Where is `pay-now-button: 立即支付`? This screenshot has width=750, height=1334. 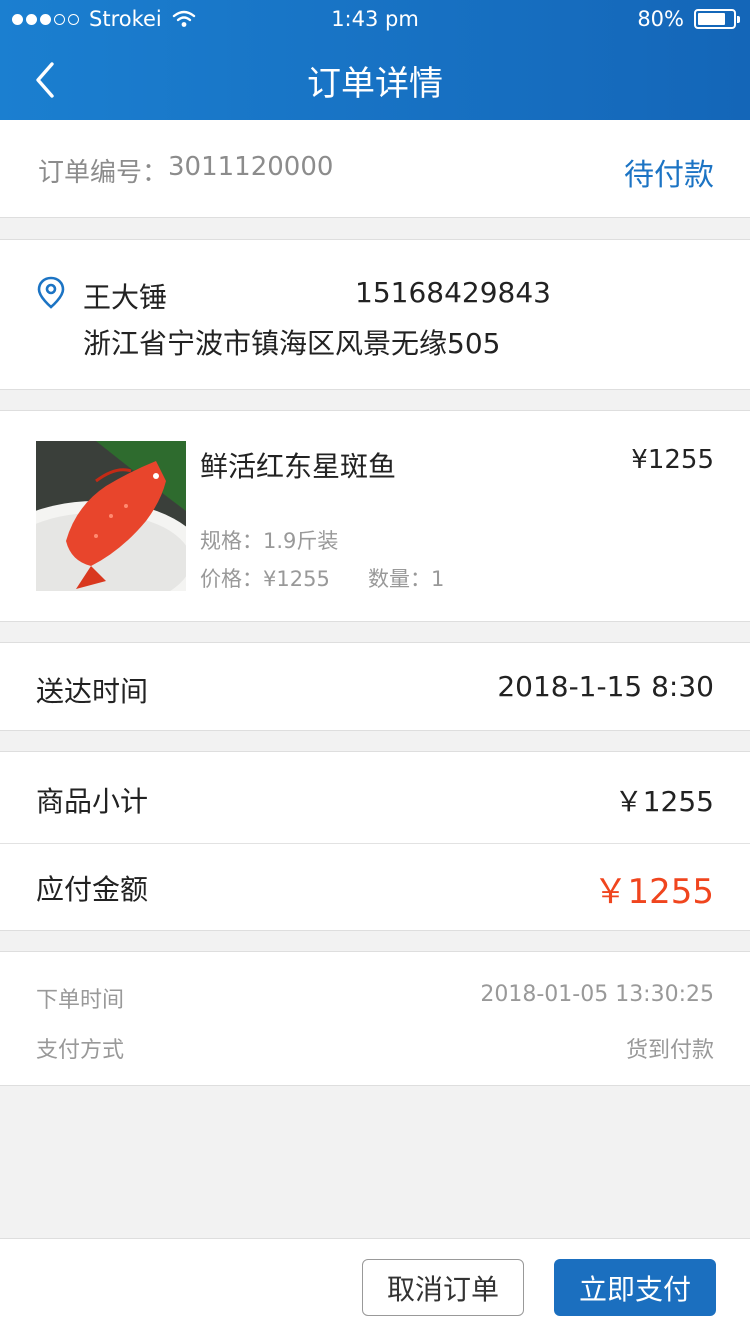 pay-now-button: 立即支付 is located at coordinates (635, 1287).